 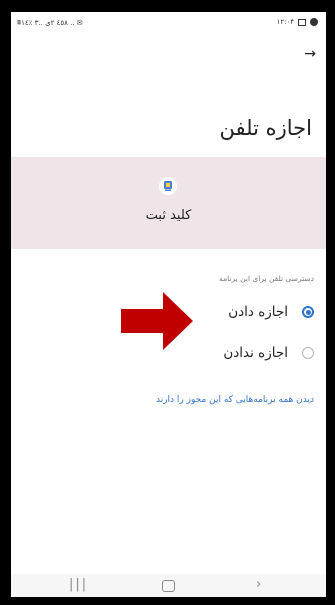 What do you see at coordinates (78, 584) in the screenshot?
I see `recent-apps-icon: |||` at bounding box center [78, 584].